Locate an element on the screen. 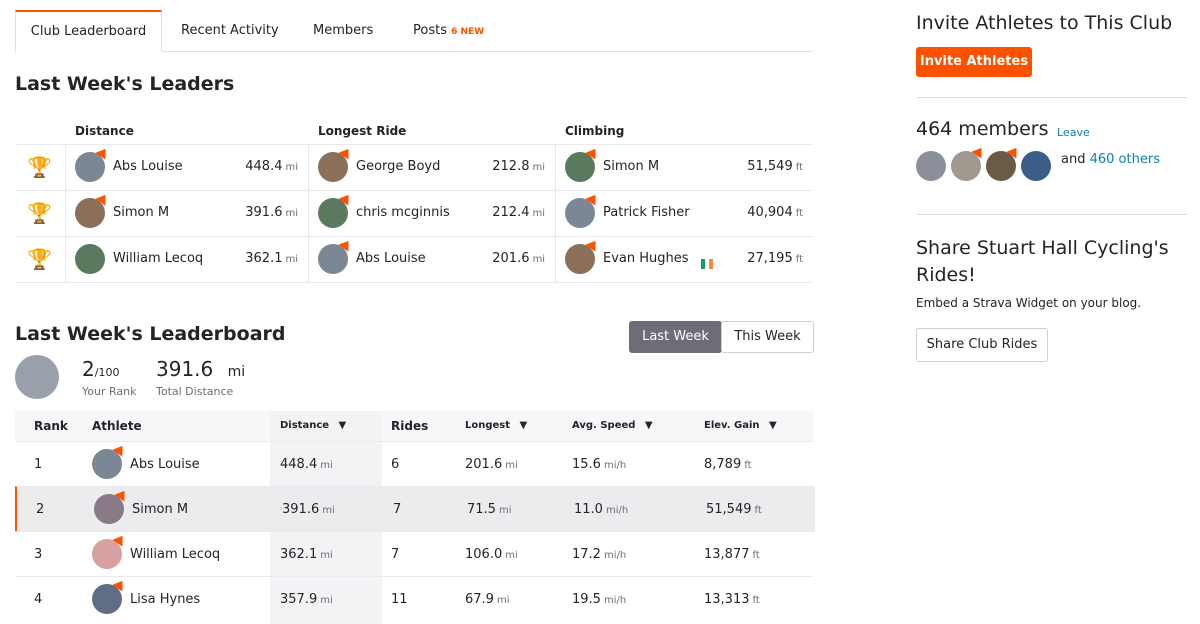 This screenshot has height=624, width=1200. distance-cell: 362.1 mi is located at coordinates (306, 554).